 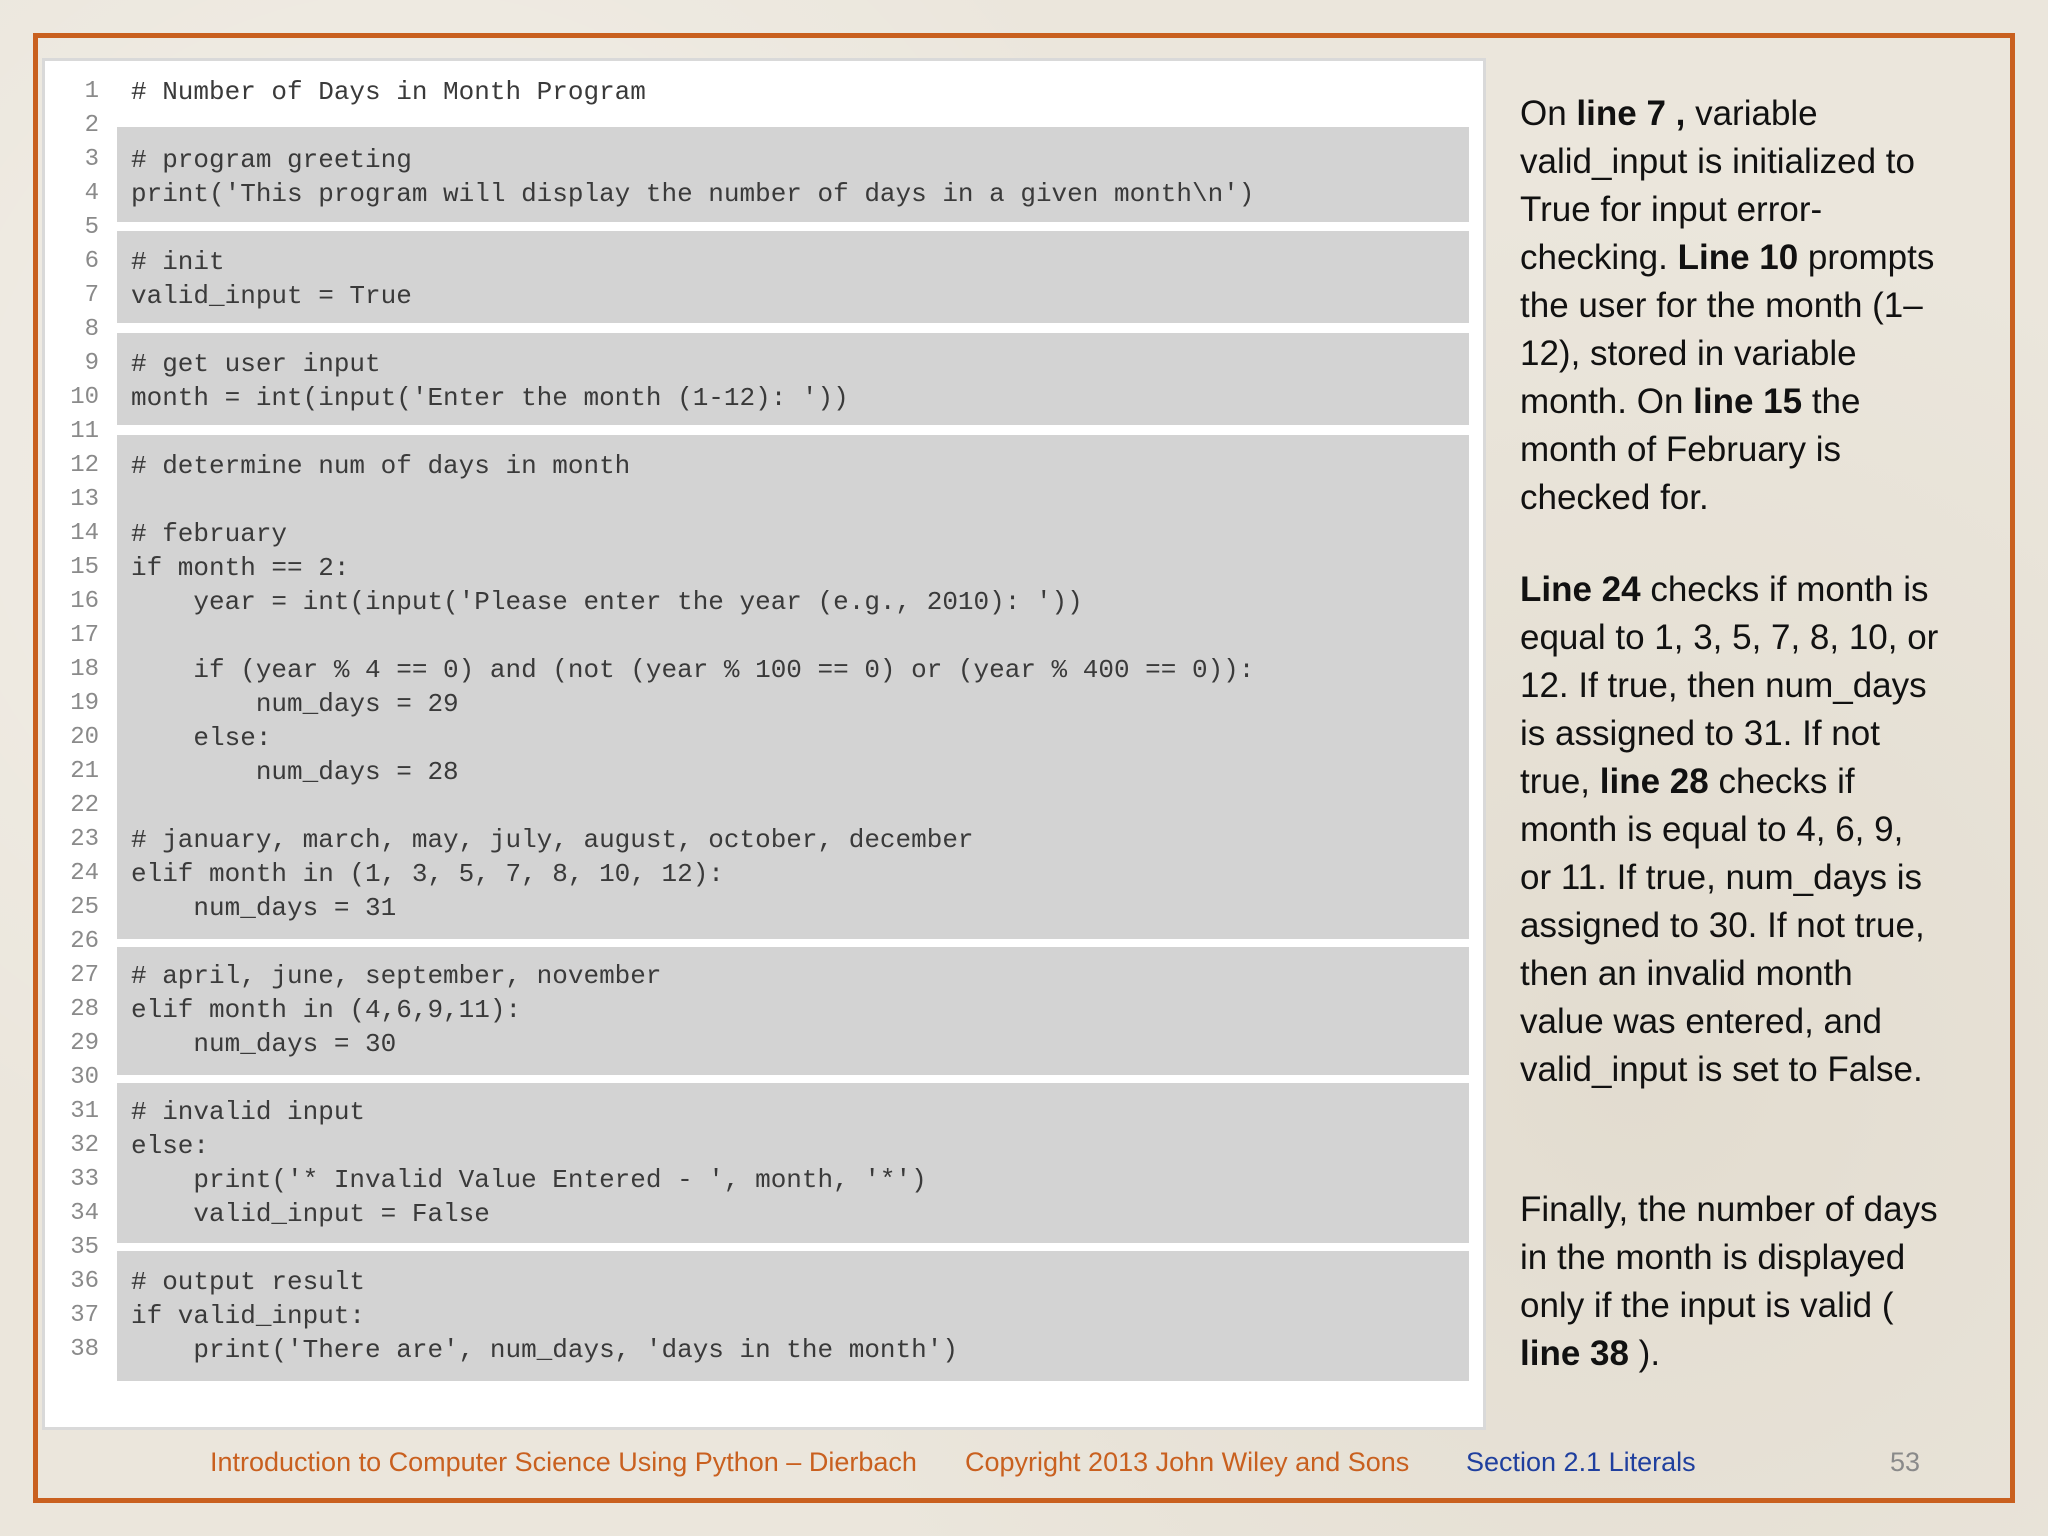 What do you see at coordinates (765, 704) in the screenshot?
I see `code-line: 19 num_days = 29` at bounding box center [765, 704].